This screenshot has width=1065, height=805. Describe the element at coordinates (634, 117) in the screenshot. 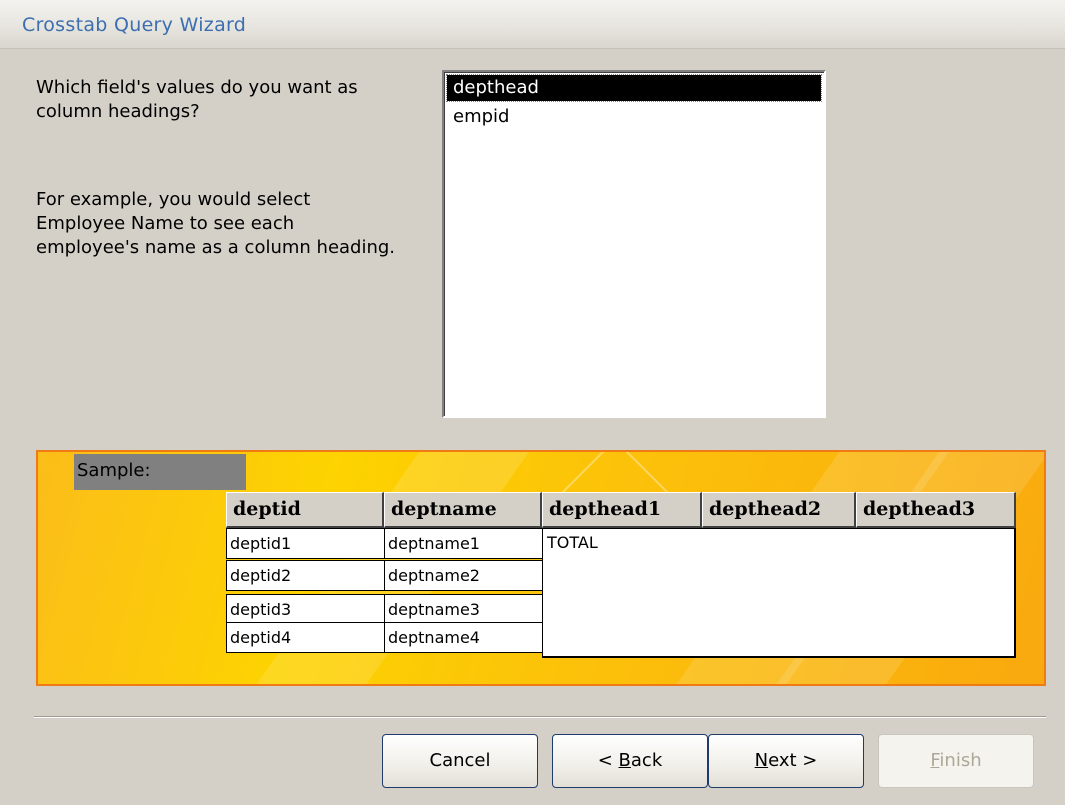

I see `list-item-empid: empid` at that location.